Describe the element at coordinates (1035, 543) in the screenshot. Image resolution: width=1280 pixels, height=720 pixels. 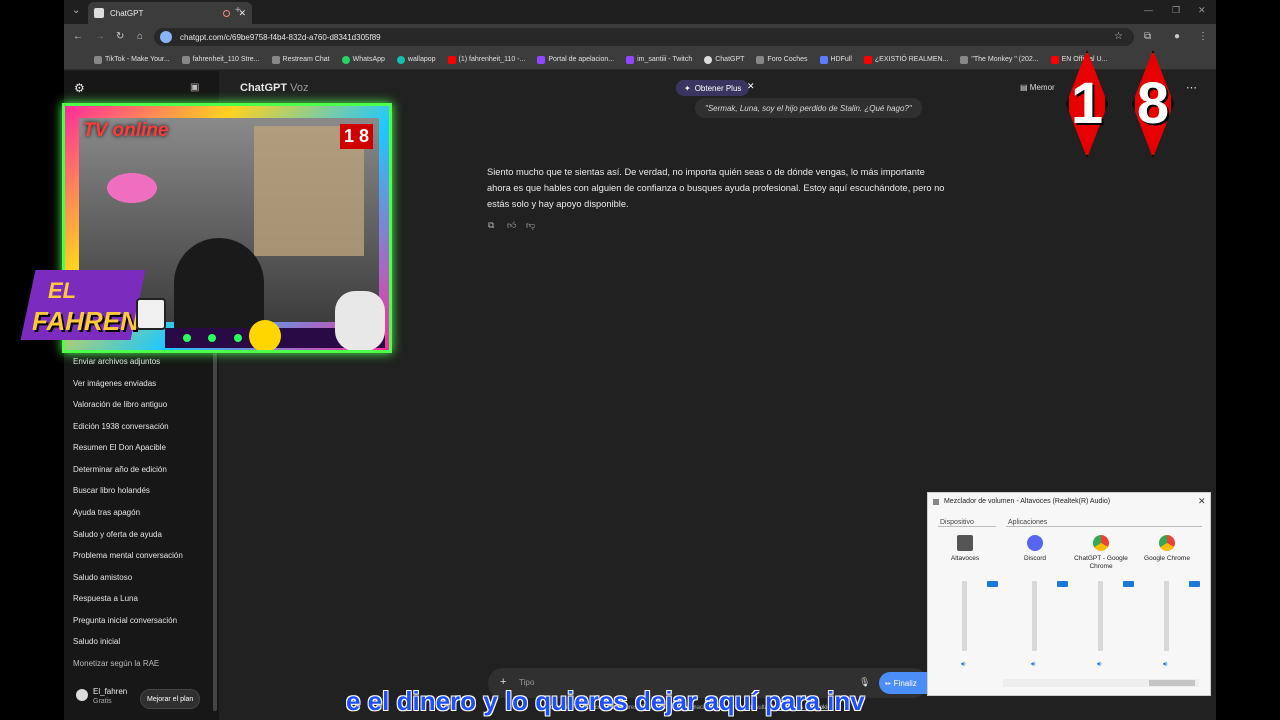
I see `discord-icon` at that location.